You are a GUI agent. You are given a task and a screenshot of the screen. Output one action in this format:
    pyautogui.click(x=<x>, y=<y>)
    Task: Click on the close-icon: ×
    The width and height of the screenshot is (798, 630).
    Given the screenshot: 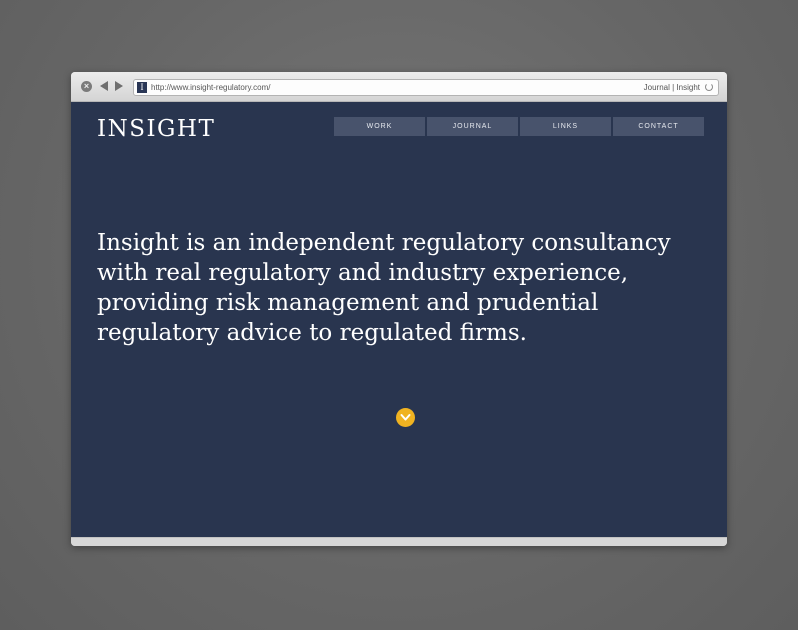 What is the action you would take?
    pyautogui.click(x=86, y=86)
    